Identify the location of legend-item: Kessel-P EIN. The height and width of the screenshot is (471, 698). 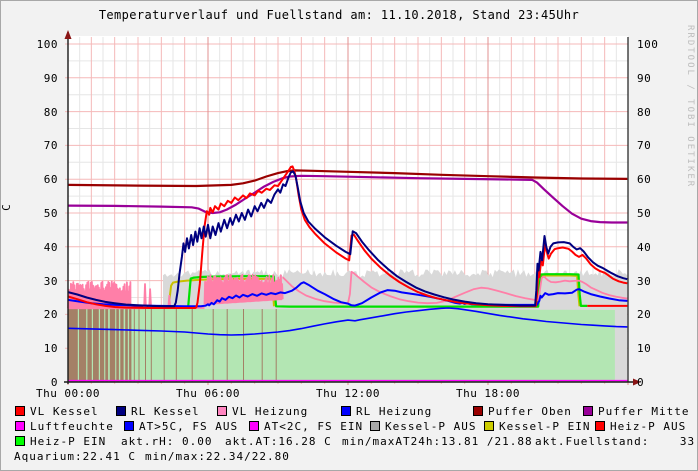
(537, 426).